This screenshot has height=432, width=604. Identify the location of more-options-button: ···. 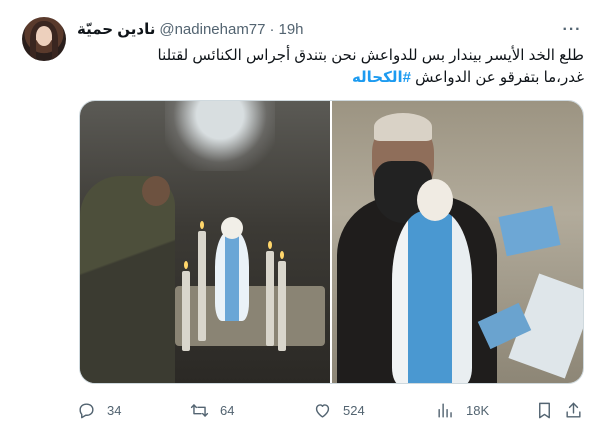
(572, 30).